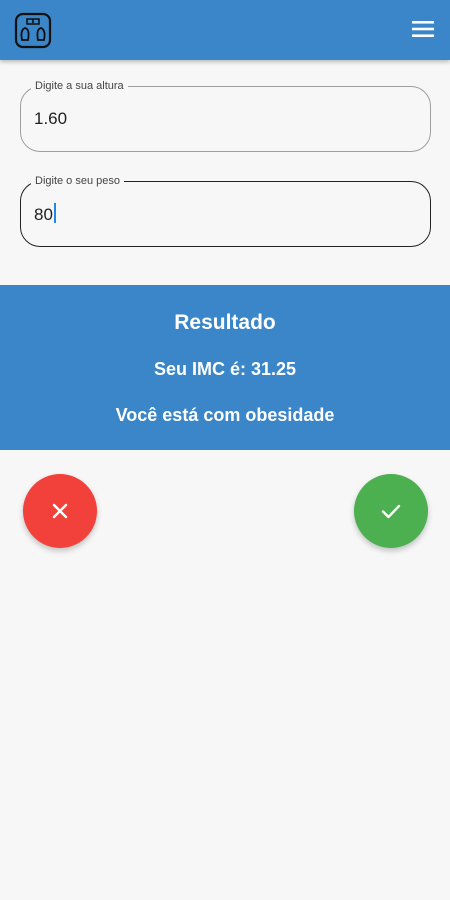 The image size is (450, 900). Describe the element at coordinates (50, 119) in the screenshot. I see `height-field-value: 1.60` at that location.